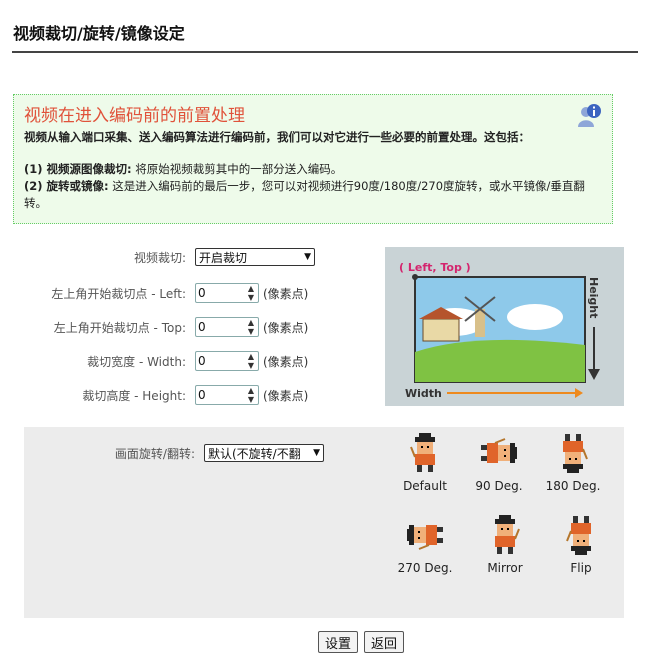 This screenshot has height=657, width=653. What do you see at coordinates (78, 169) in the screenshot?
I see `info-item-crop-label: (1) 视频源图像裁切:` at bounding box center [78, 169].